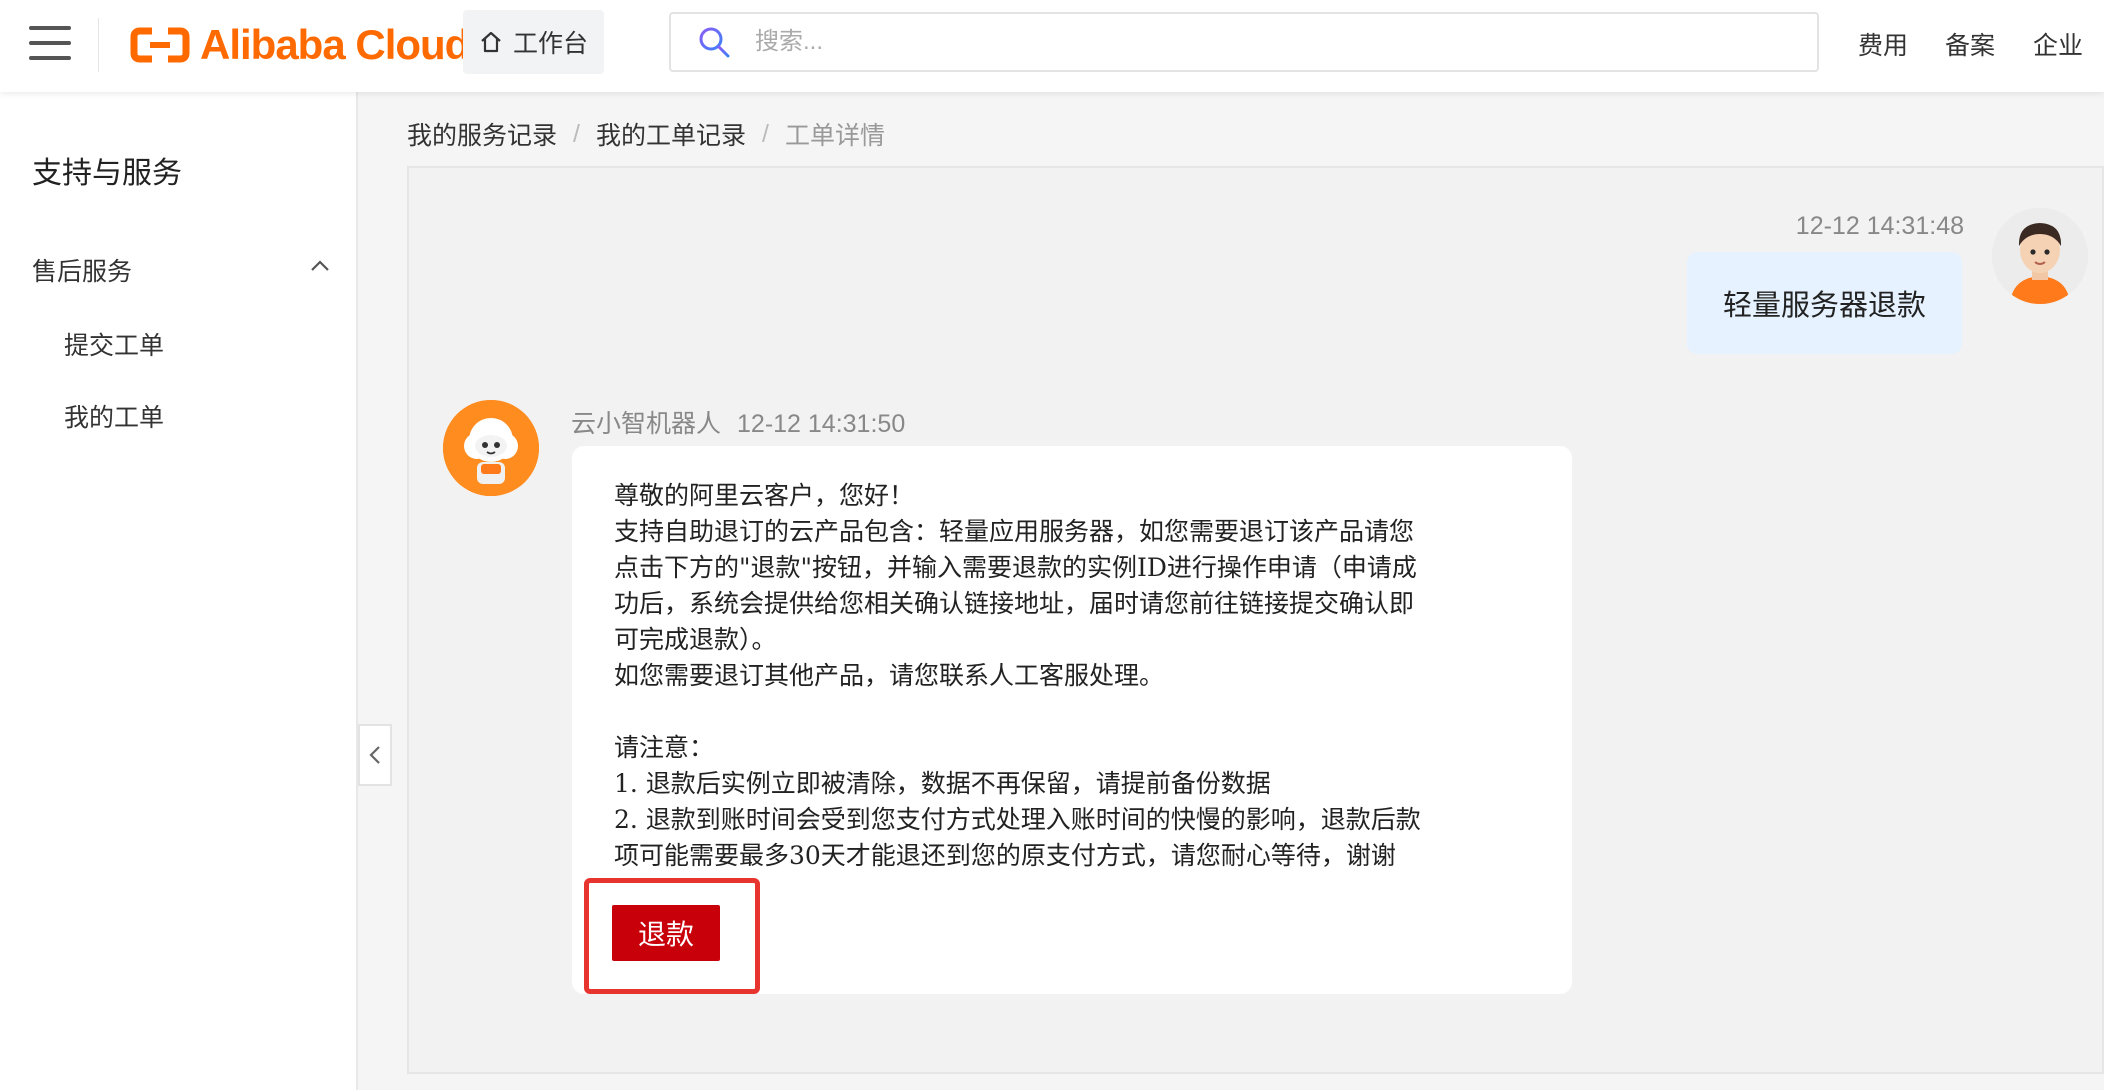 This screenshot has height=1090, width=2104. Describe the element at coordinates (671, 134) in the screenshot. I see `breadcrumb-ticket-records: 我的工单记录` at that location.